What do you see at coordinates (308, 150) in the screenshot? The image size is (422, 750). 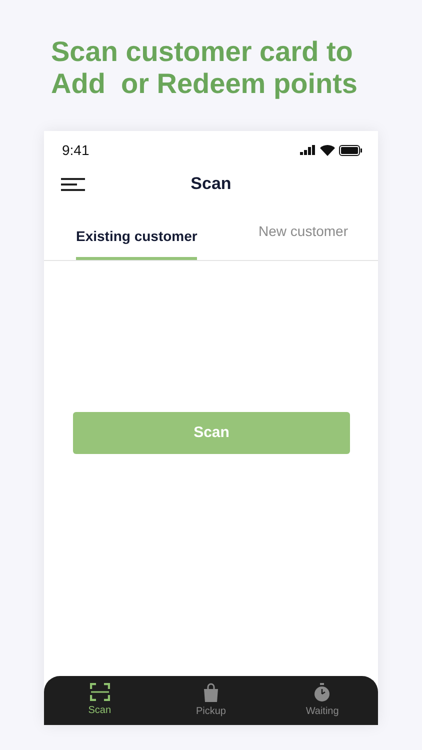 I see `signal-icon` at bounding box center [308, 150].